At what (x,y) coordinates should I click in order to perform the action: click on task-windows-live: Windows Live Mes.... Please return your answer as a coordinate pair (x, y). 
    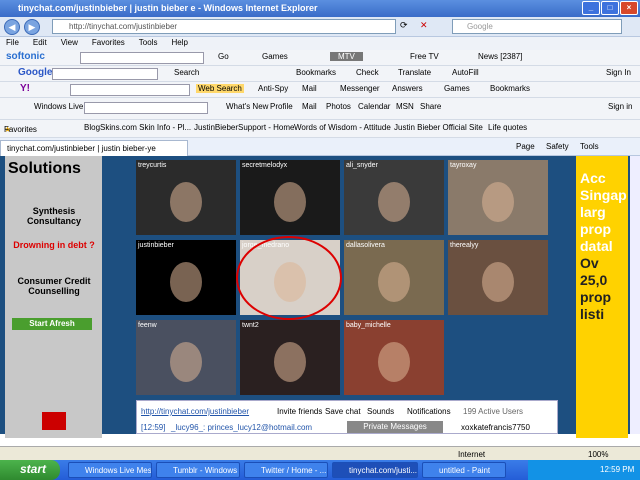
    Looking at the image, I should click on (110, 470).